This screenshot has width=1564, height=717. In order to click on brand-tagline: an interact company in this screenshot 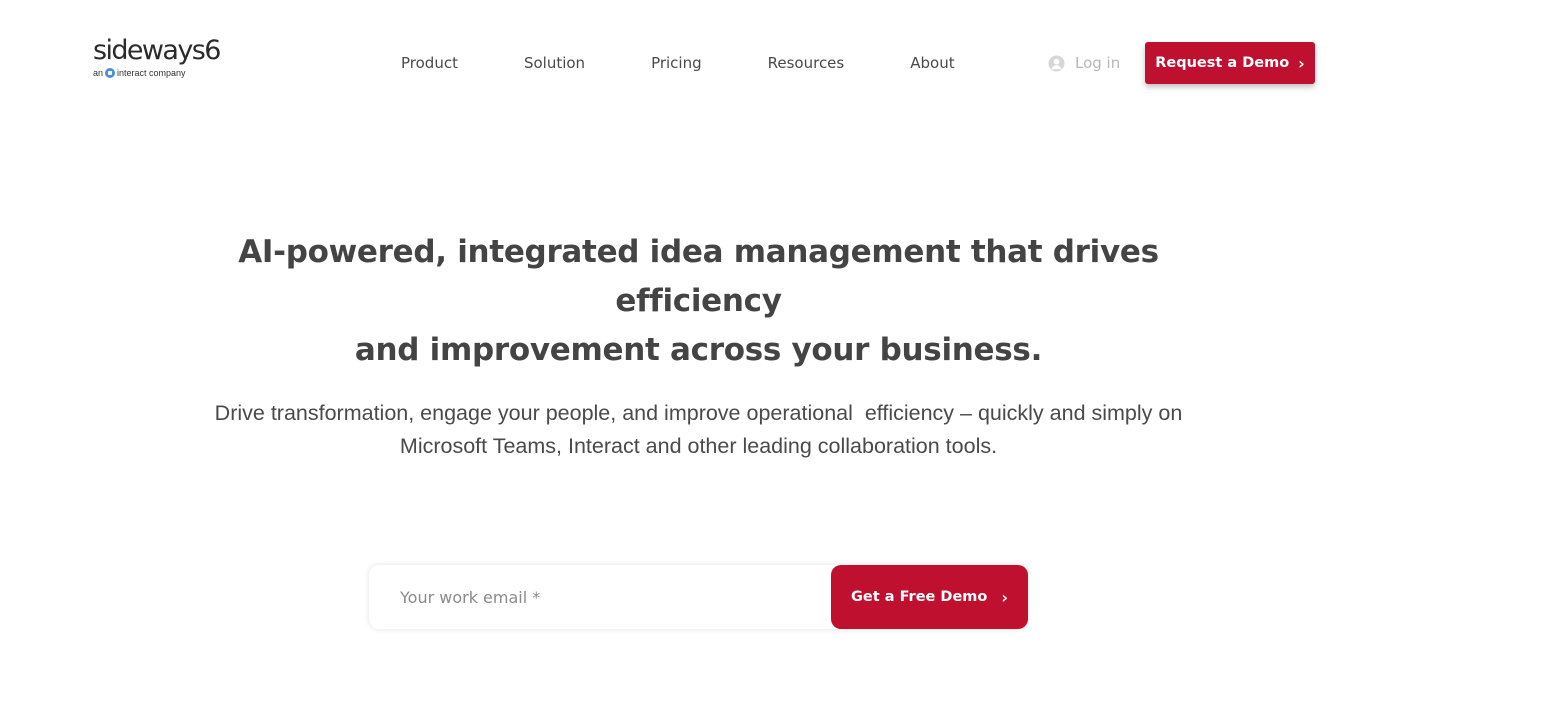, I will do `click(163, 73)`.